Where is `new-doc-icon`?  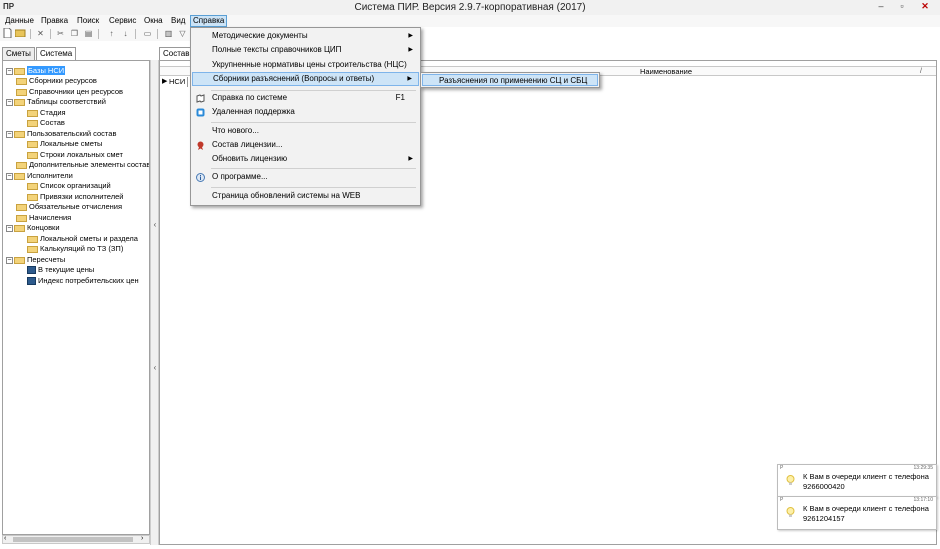 new-doc-icon is located at coordinates (7, 33).